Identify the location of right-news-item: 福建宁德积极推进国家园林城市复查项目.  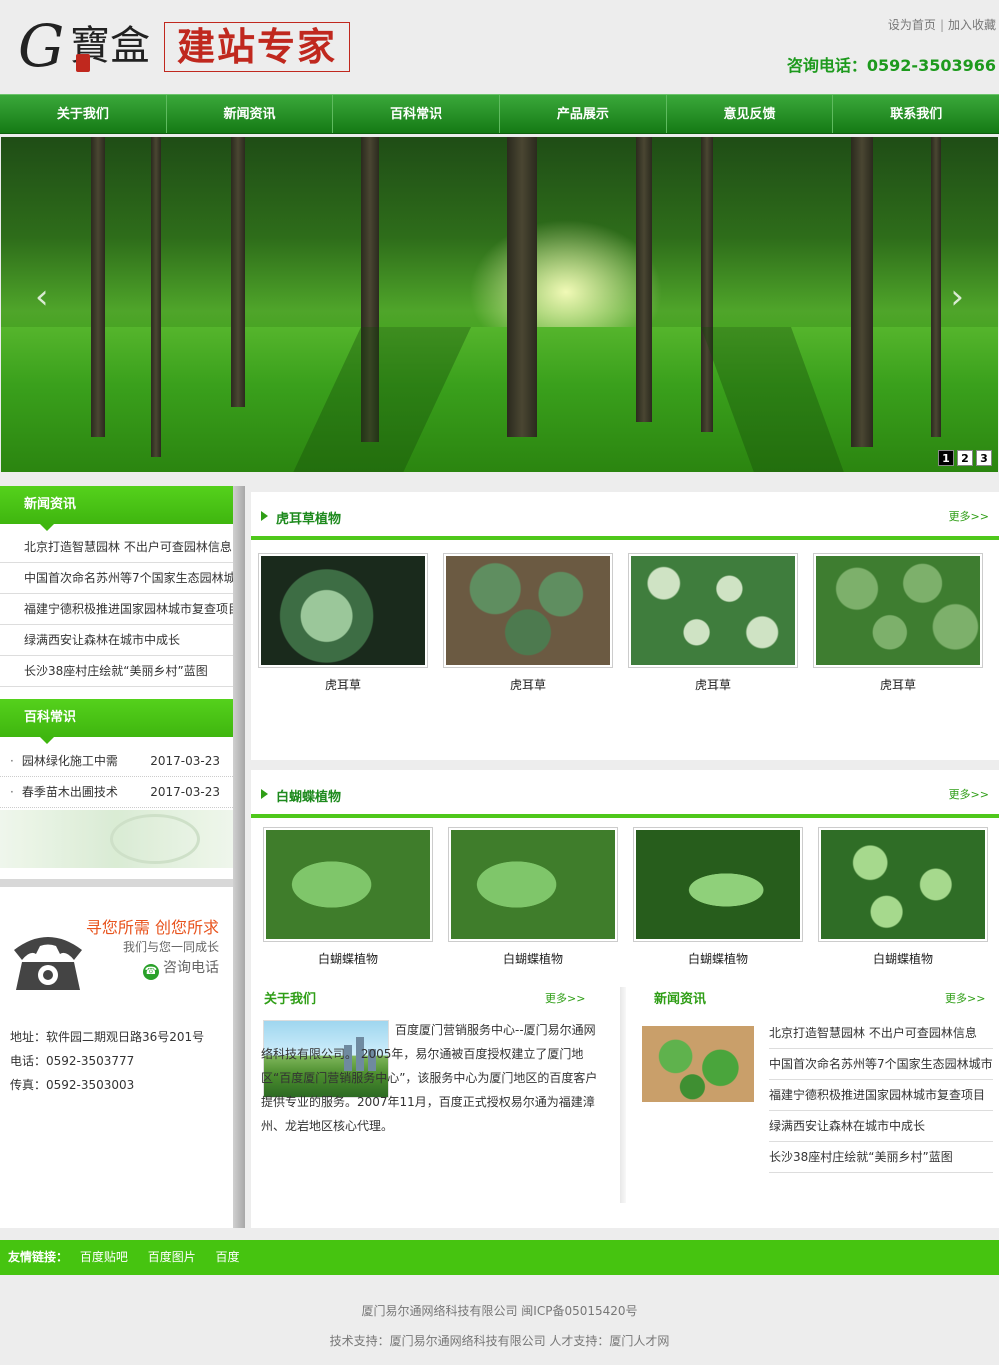
(881, 1095).